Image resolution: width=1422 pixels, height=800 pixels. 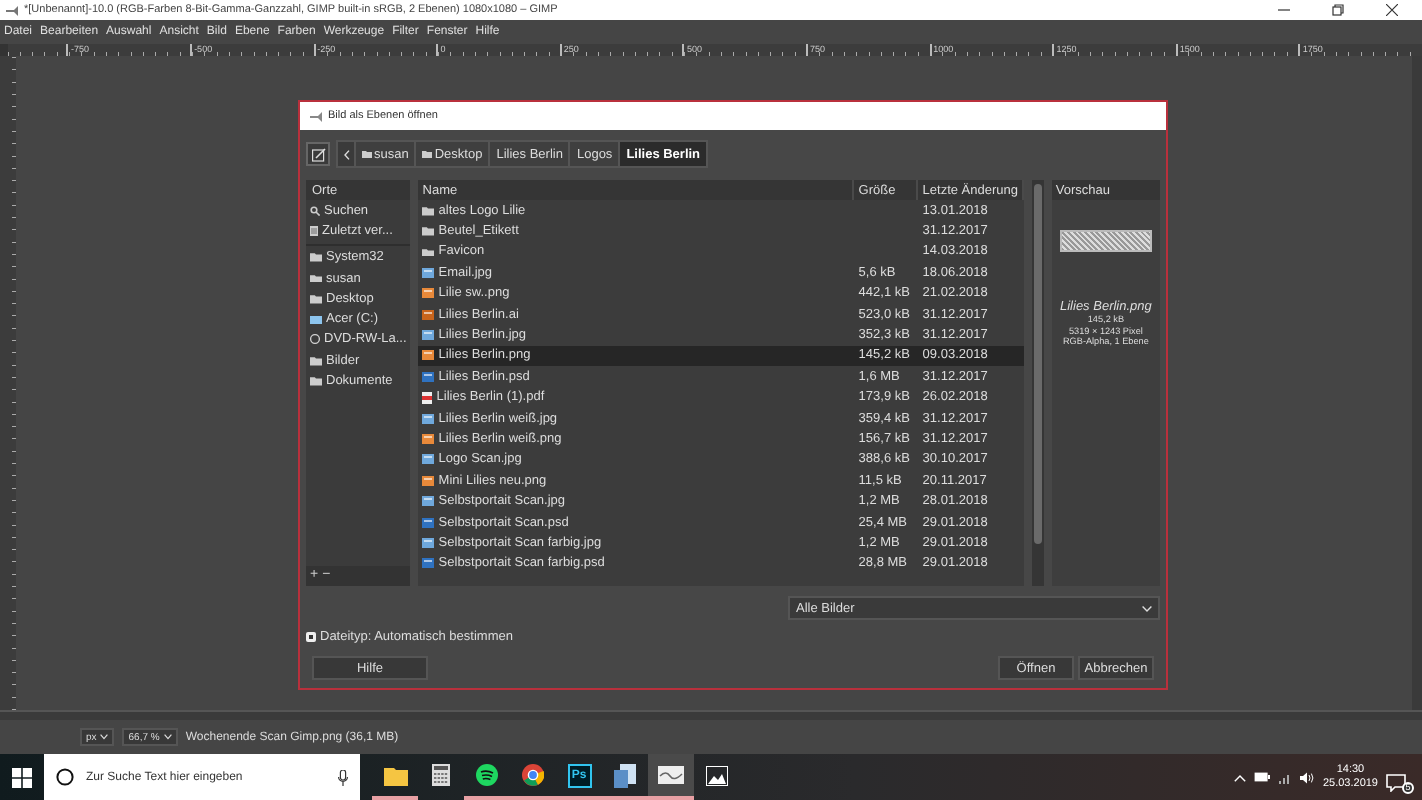 I want to click on maximize-icon, so click(x=1338, y=10).